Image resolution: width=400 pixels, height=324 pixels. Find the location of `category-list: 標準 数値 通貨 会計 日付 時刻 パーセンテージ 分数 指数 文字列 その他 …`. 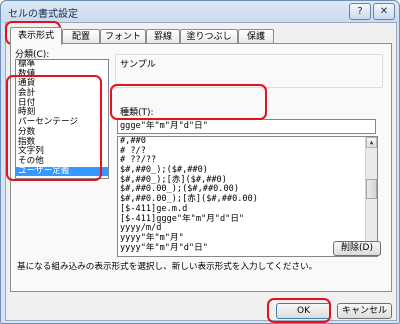

category-list: 標準 数値 通貨 会計 日付 時刻 パーセンテージ 分数 指数 文字列 その他 … is located at coordinates (62, 119).